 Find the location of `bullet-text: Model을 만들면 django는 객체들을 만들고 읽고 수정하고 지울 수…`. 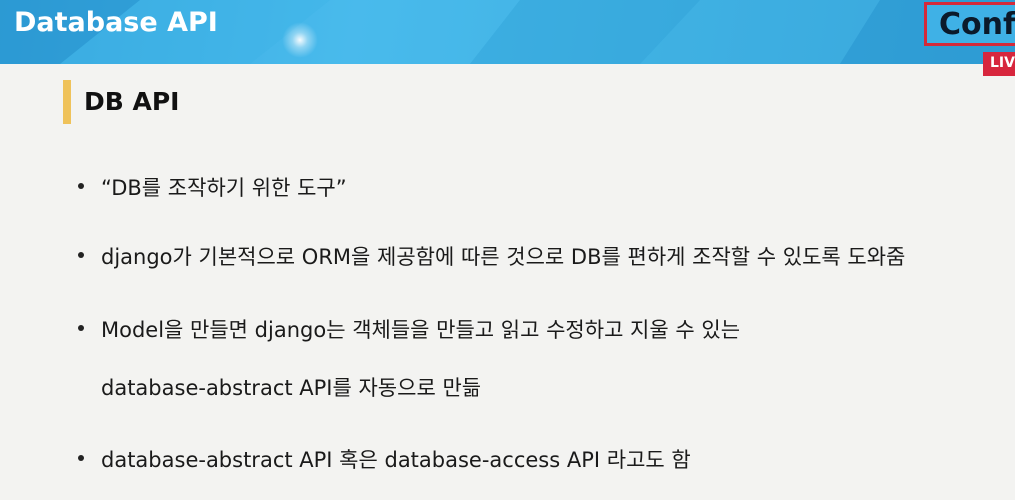

bullet-text: Model을 만들면 django는 객체들을 만들고 읽고 수정하고 지울 수… is located at coordinates (421, 330).